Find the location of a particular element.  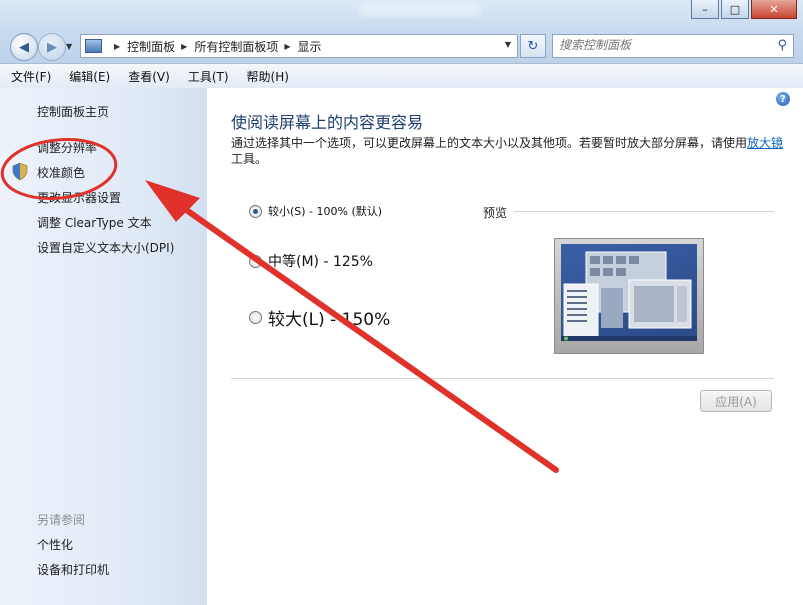

back-arrow-icon: ◀ is located at coordinates (24, 47).